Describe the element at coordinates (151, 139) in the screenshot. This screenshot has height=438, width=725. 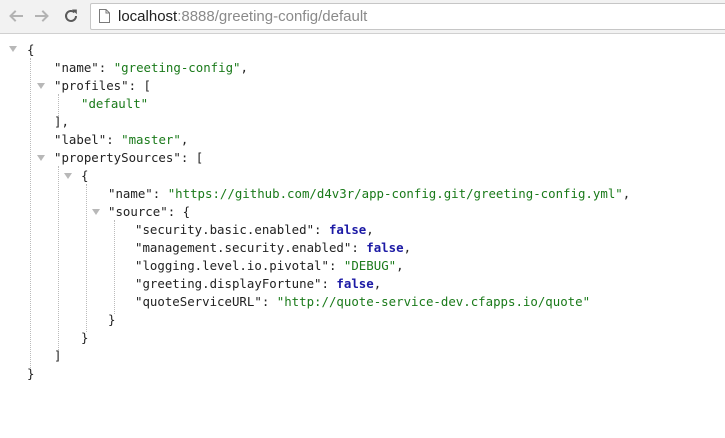
I see `json-string: "master"` at that location.